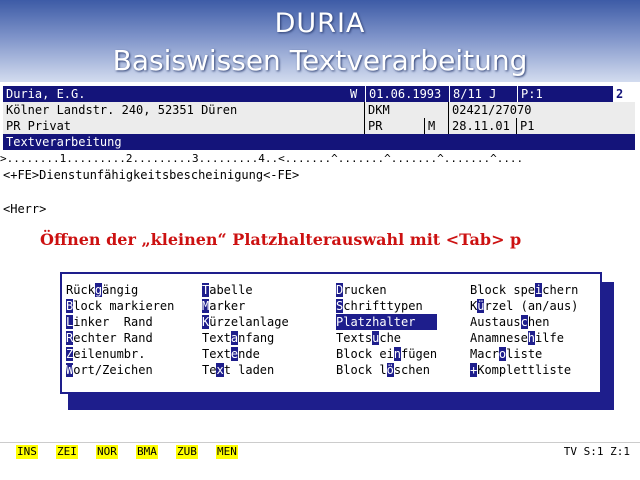 This screenshot has width=640, height=480. I want to click on status-bar: INS ZEI NOR BMA ZUB MEN TV S:1 Z:1, so click(320, 451).